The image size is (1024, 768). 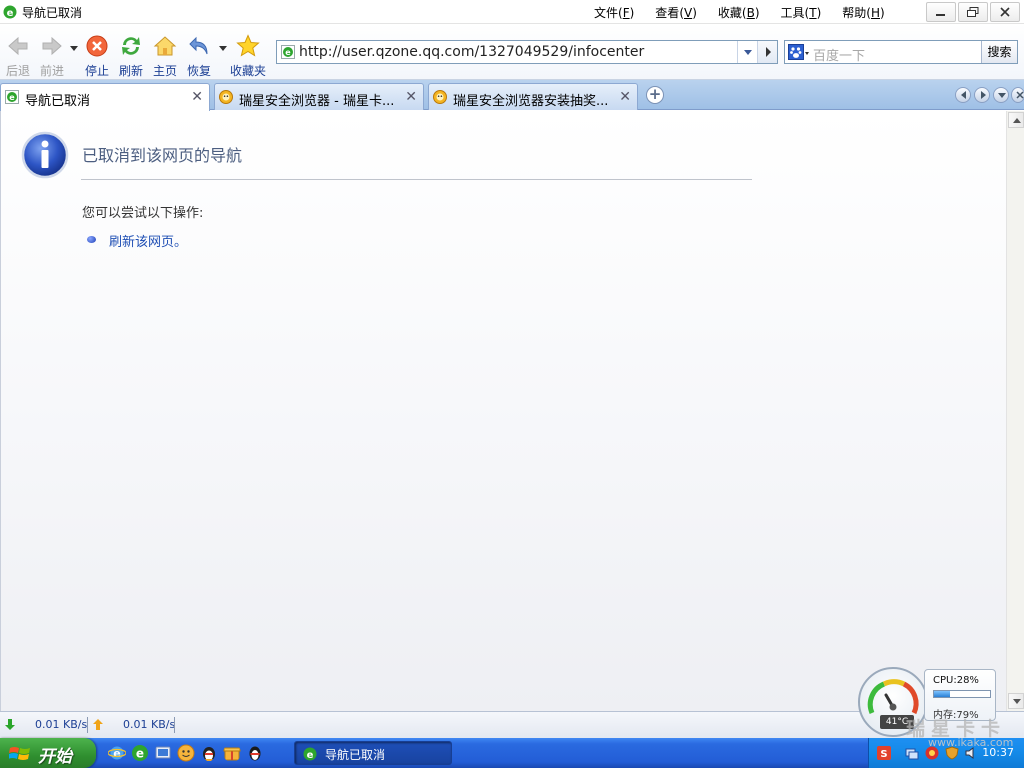 What do you see at coordinates (148, 240) in the screenshot?
I see `refresh-page-link: 刷新该网页。` at bounding box center [148, 240].